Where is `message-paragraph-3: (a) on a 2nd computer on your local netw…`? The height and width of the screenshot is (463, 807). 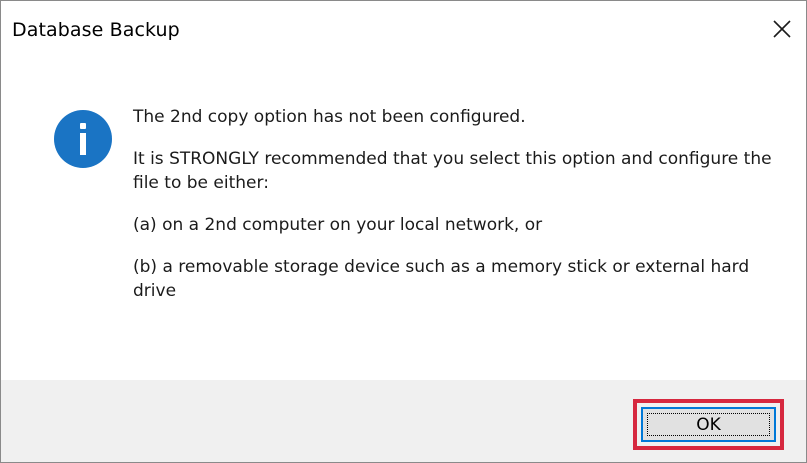 message-paragraph-3: (a) on a 2nd computer on your local netw… is located at coordinates (338, 225).